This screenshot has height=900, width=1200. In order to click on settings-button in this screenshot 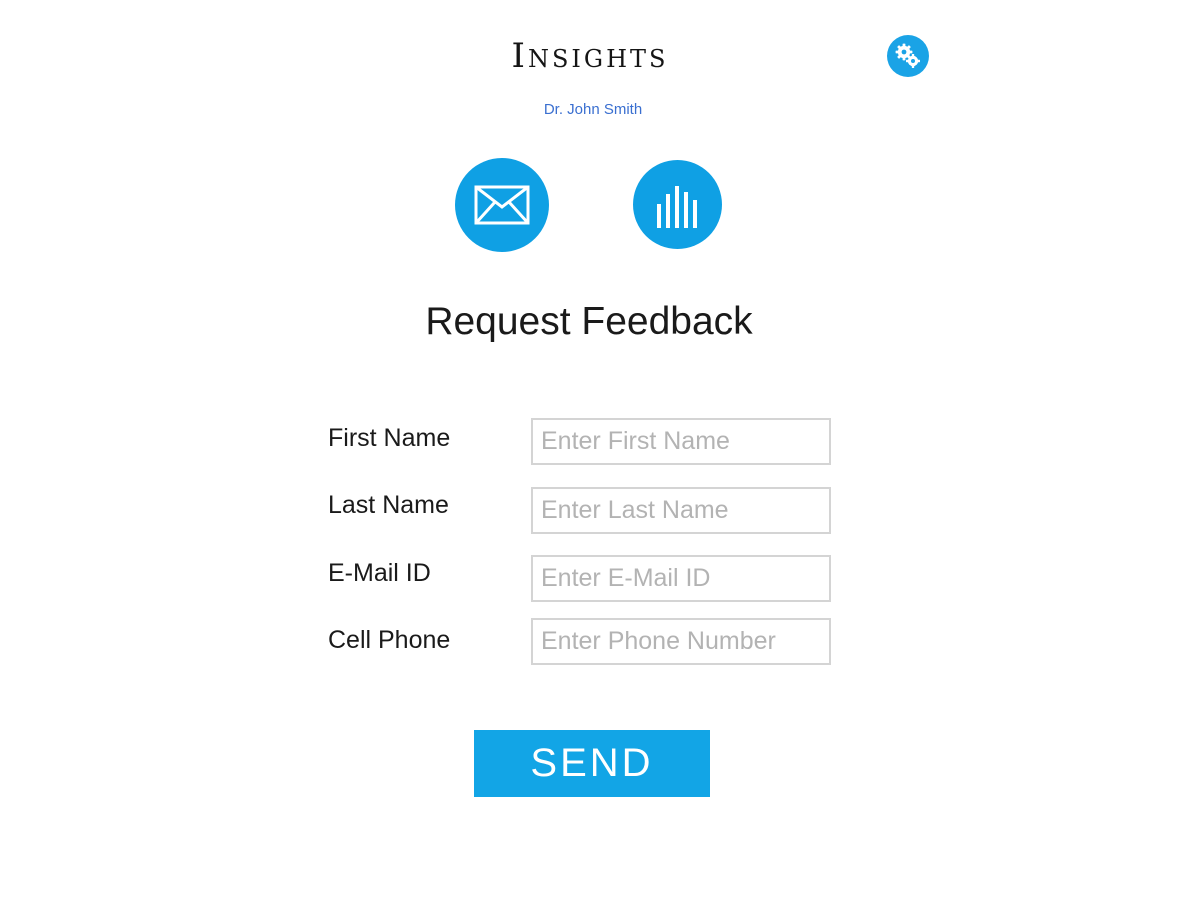, I will do `click(908, 56)`.